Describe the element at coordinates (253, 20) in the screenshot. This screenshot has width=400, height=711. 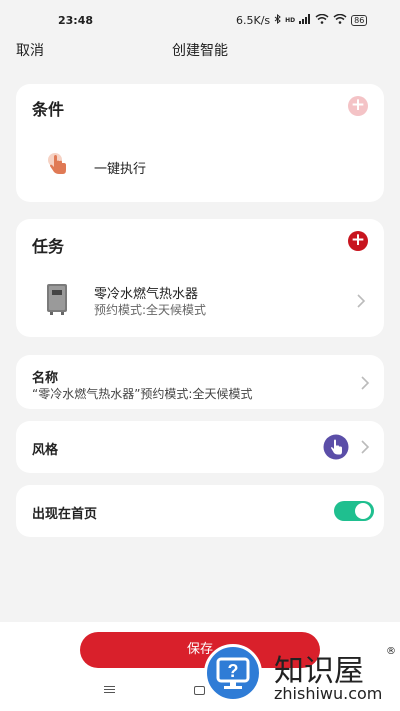
I see `network-speed: 6.5K/s` at that location.